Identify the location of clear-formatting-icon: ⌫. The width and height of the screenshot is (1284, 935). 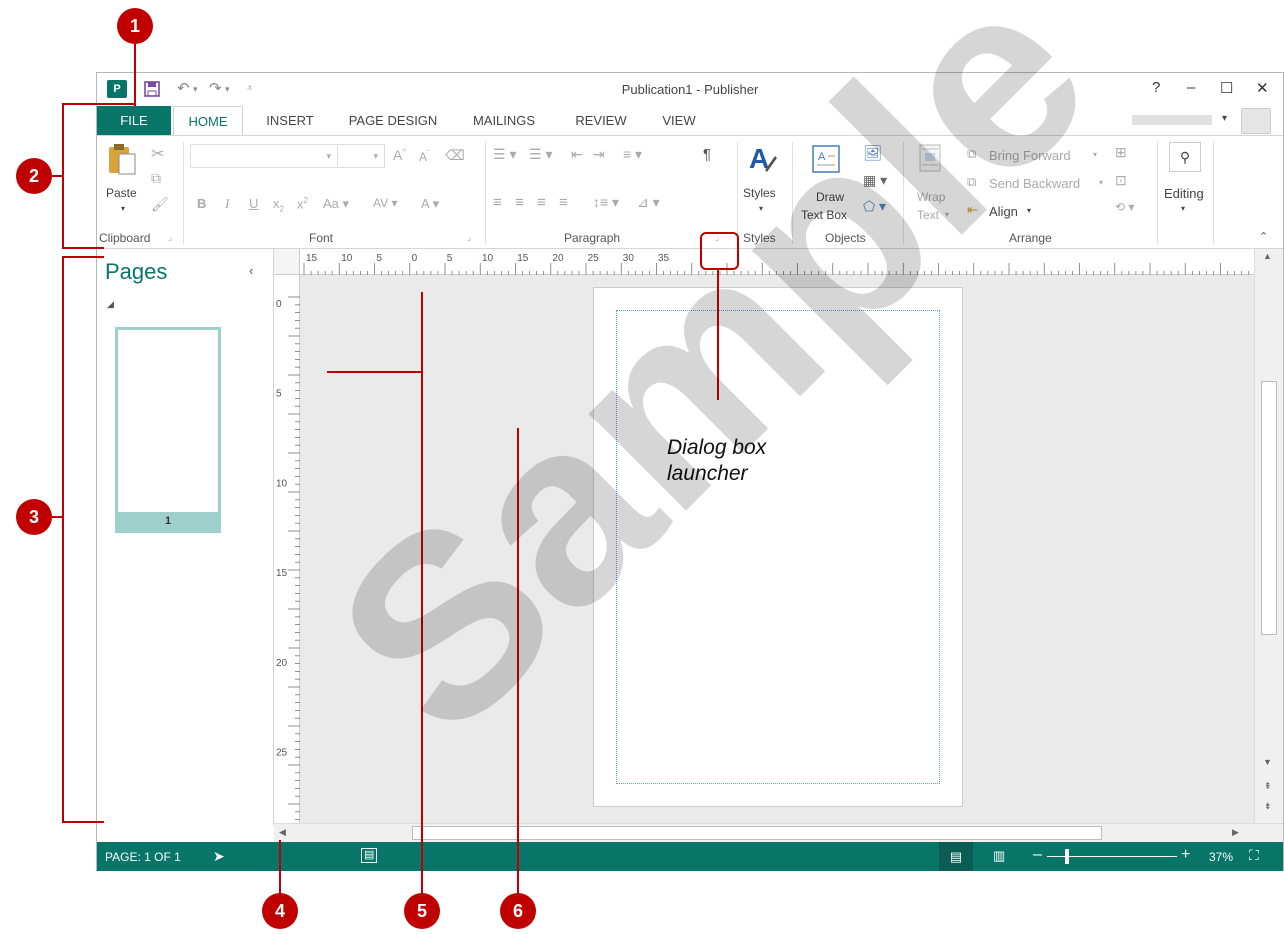
(455, 155).